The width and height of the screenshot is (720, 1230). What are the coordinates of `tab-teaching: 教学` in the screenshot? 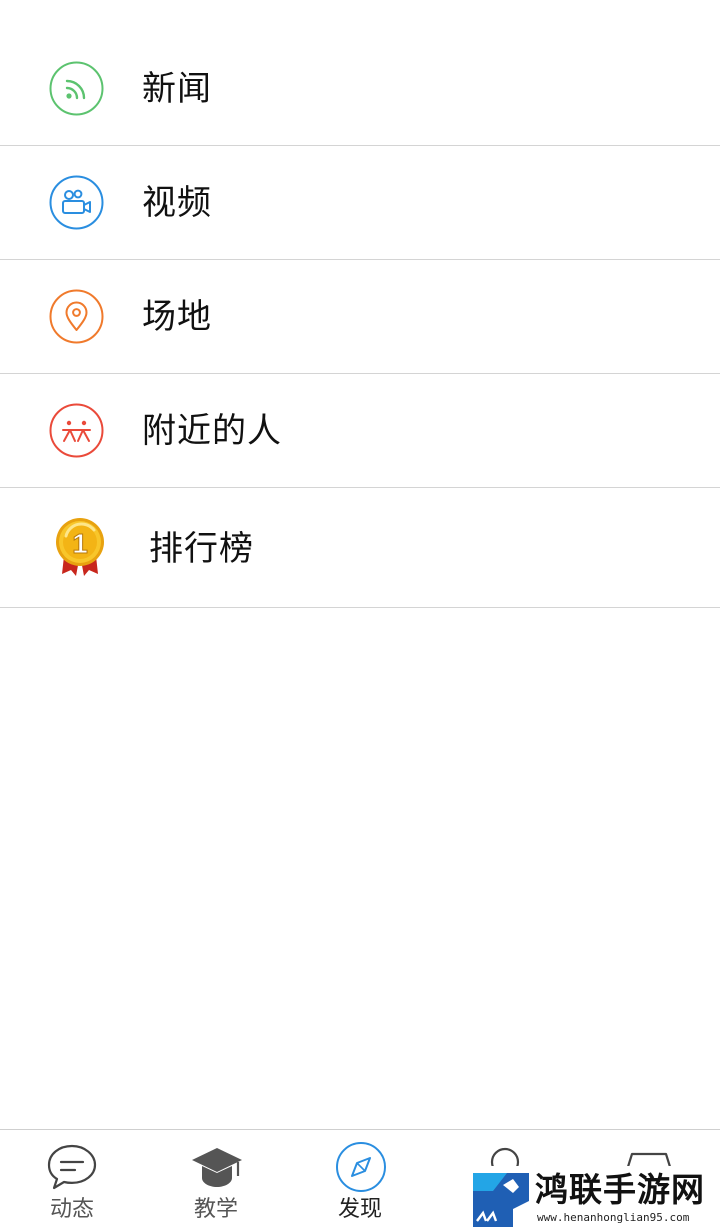 It's located at (216, 1180).